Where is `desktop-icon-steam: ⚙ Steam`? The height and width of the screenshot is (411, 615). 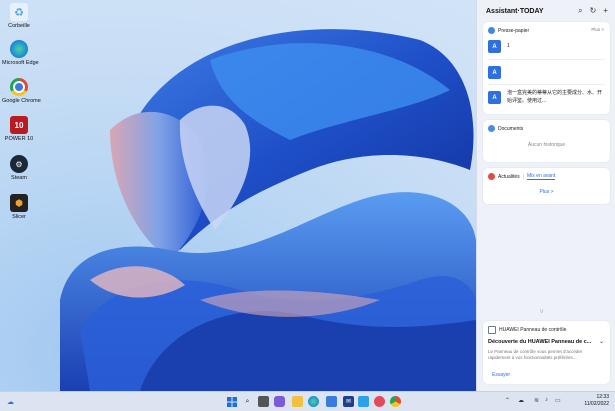 desktop-icon-steam: ⚙ Steam is located at coordinates (19, 168).